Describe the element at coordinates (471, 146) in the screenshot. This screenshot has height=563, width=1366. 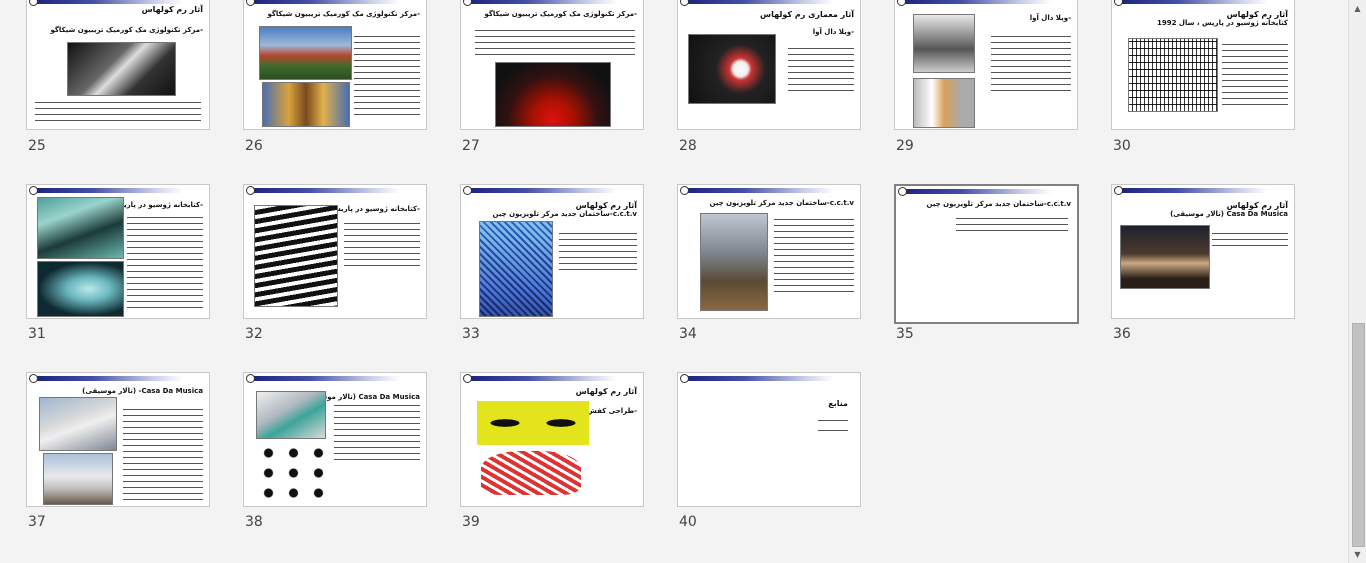
I see `slide-number: 27` at that location.